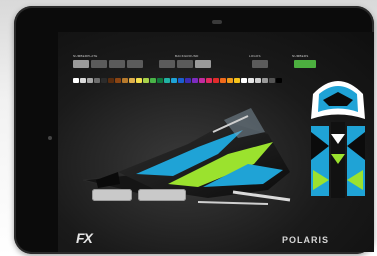  Describe the element at coordinates (255, 56) in the screenshot. I see `group-label-logos: LOGOS` at that location.